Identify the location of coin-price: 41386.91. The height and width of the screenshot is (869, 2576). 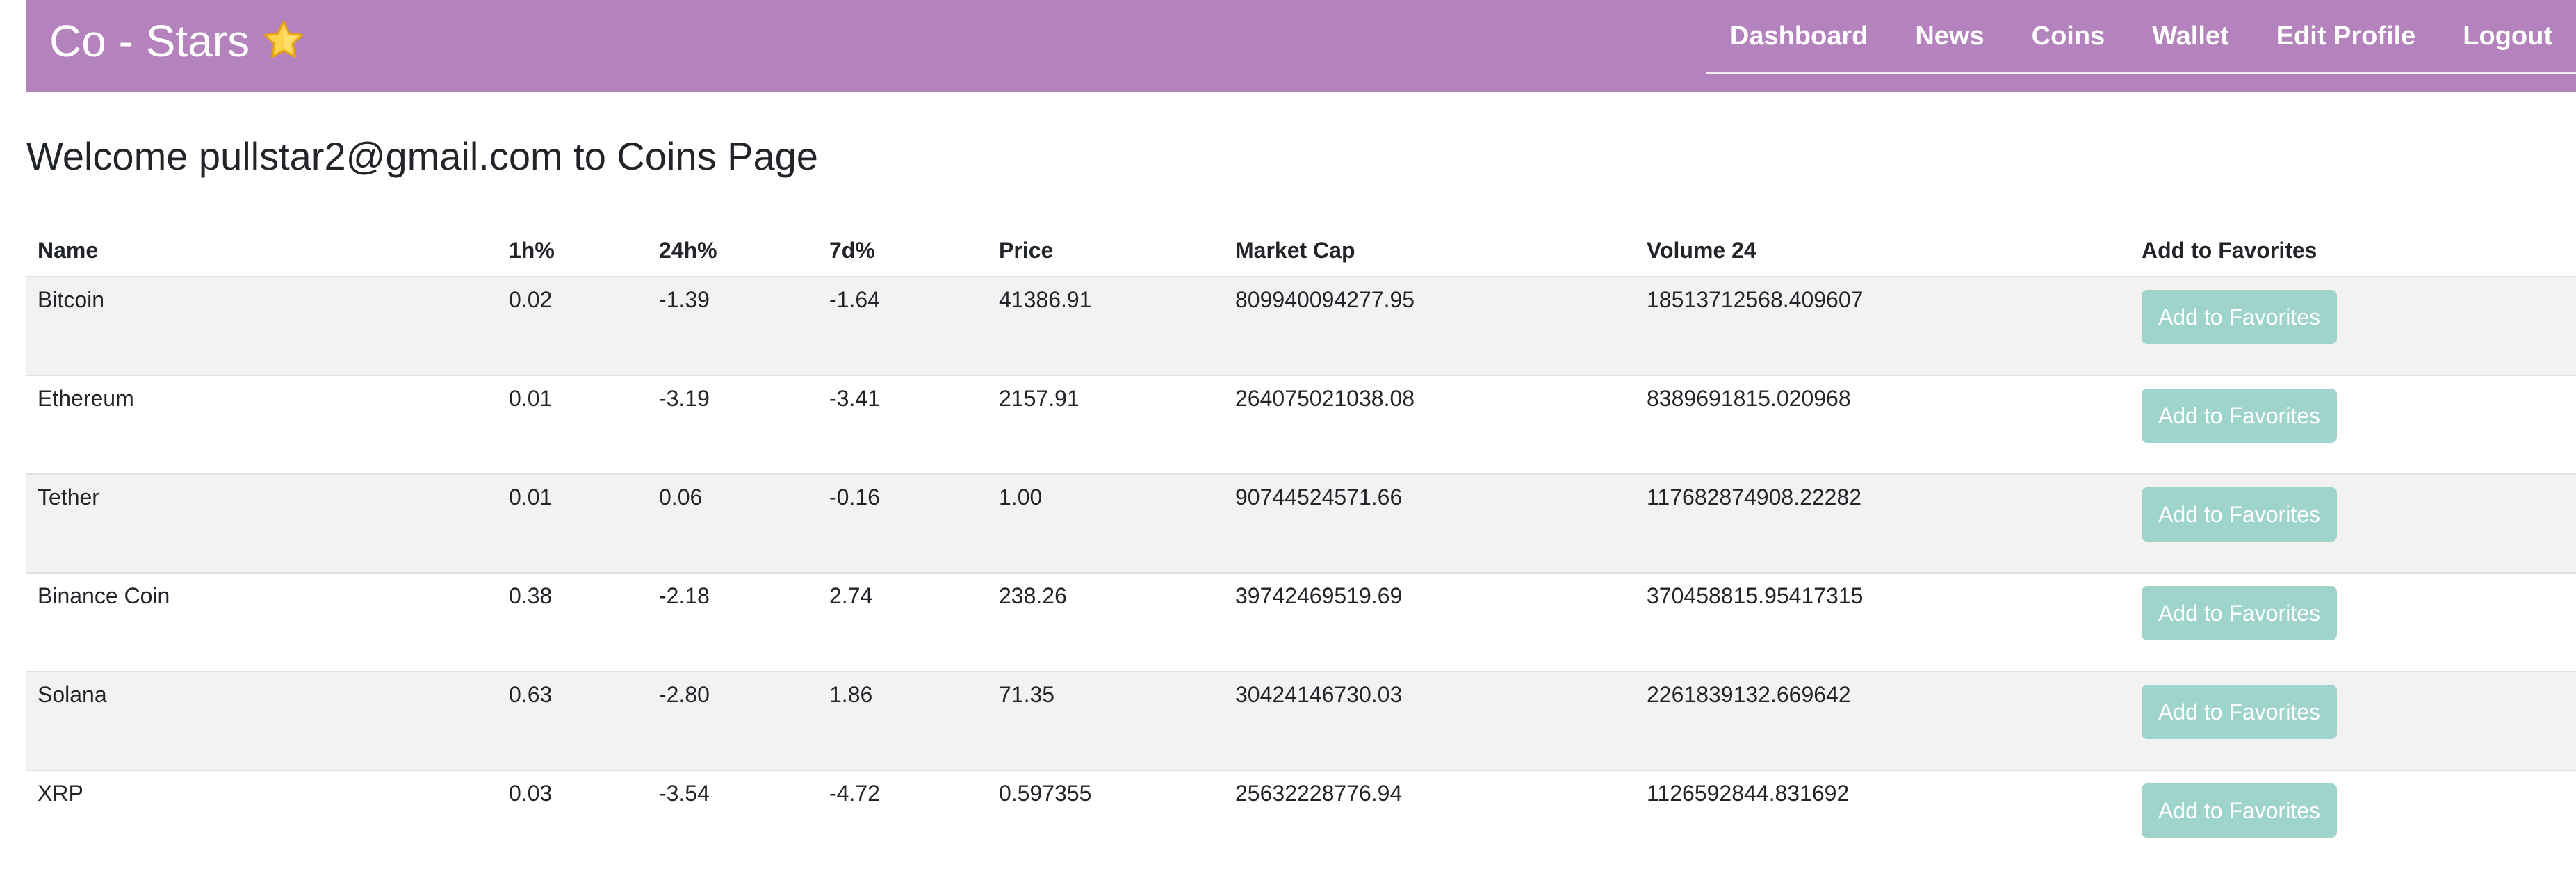
(1106, 325).